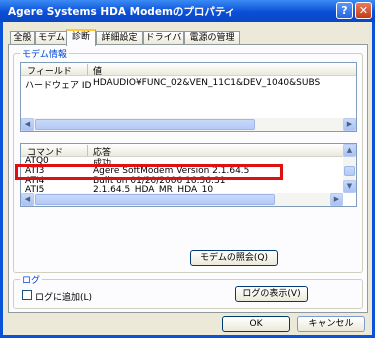 Image resolution: width=375 pixels, height=338 pixels. Describe the element at coordinates (149, 172) in the screenshot. I see `highlight-box` at that location.